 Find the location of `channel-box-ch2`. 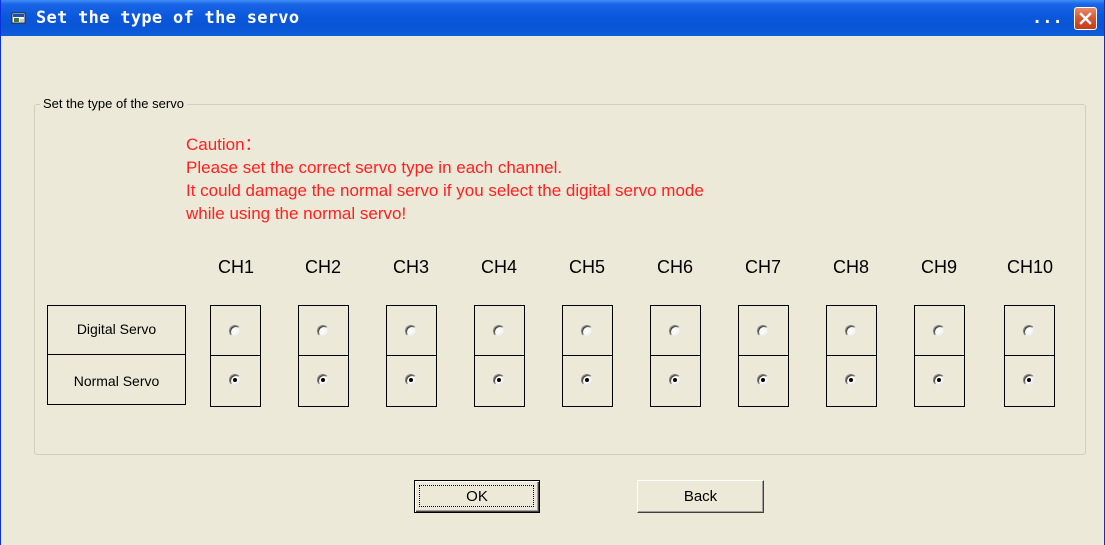

channel-box-ch2 is located at coordinates (323, 356).